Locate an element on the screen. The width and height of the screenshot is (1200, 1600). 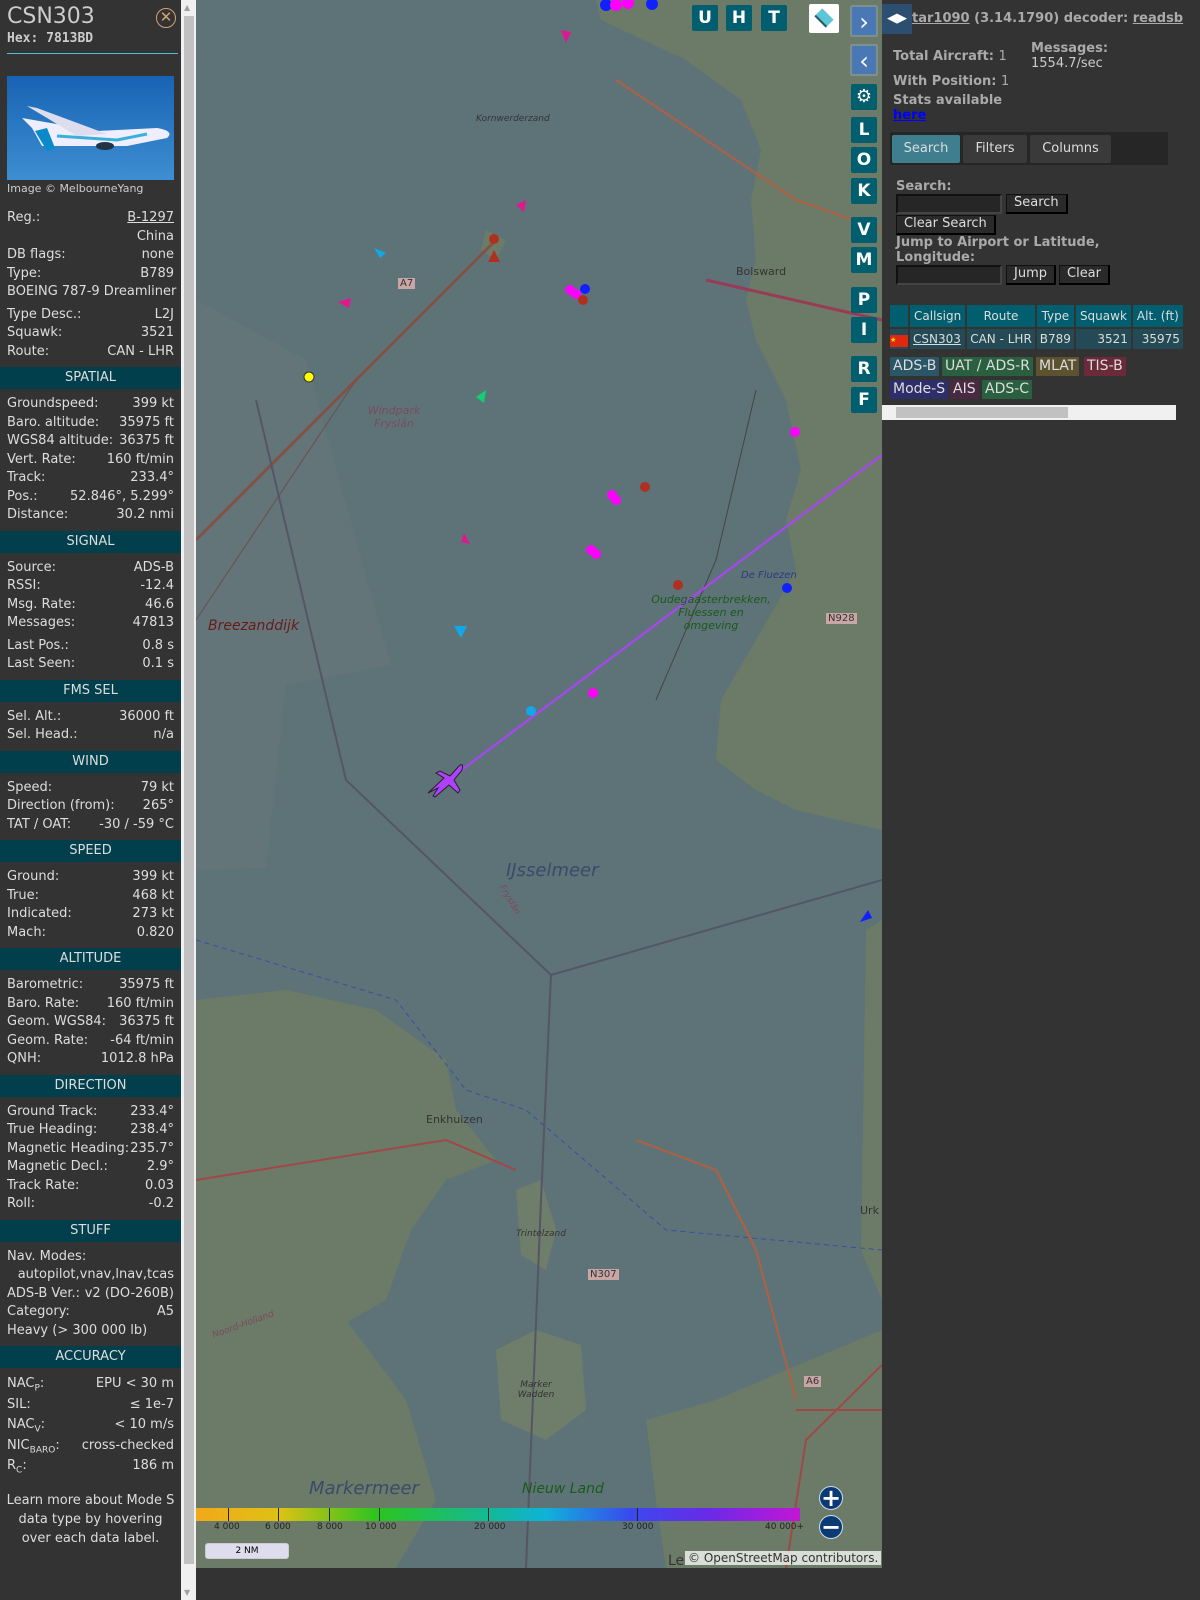
app-link: tar1090 is located at coordinates (941, 18).